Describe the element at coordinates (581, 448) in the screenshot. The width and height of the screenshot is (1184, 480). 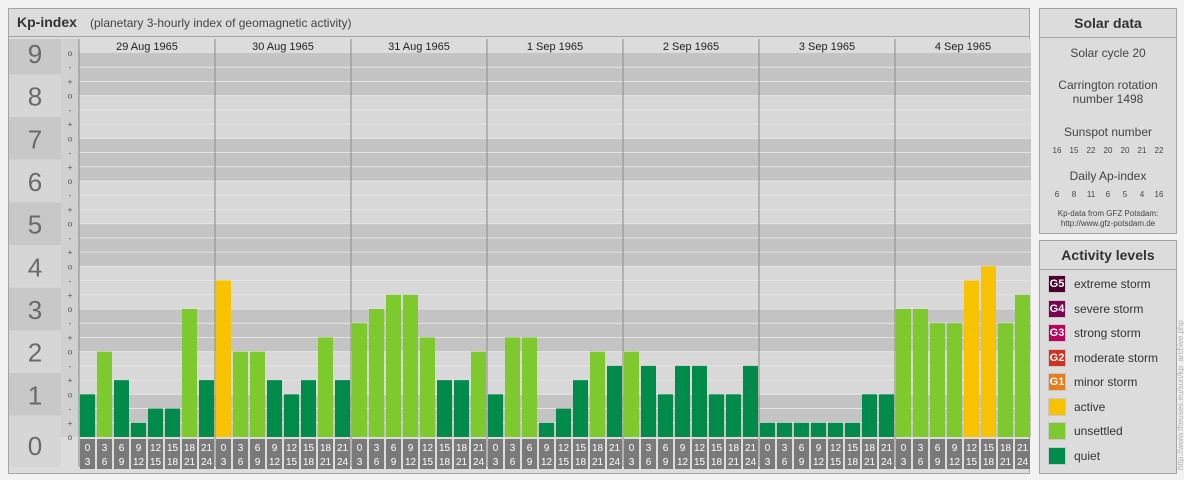
I see `interval-start-label: 15` at that location.